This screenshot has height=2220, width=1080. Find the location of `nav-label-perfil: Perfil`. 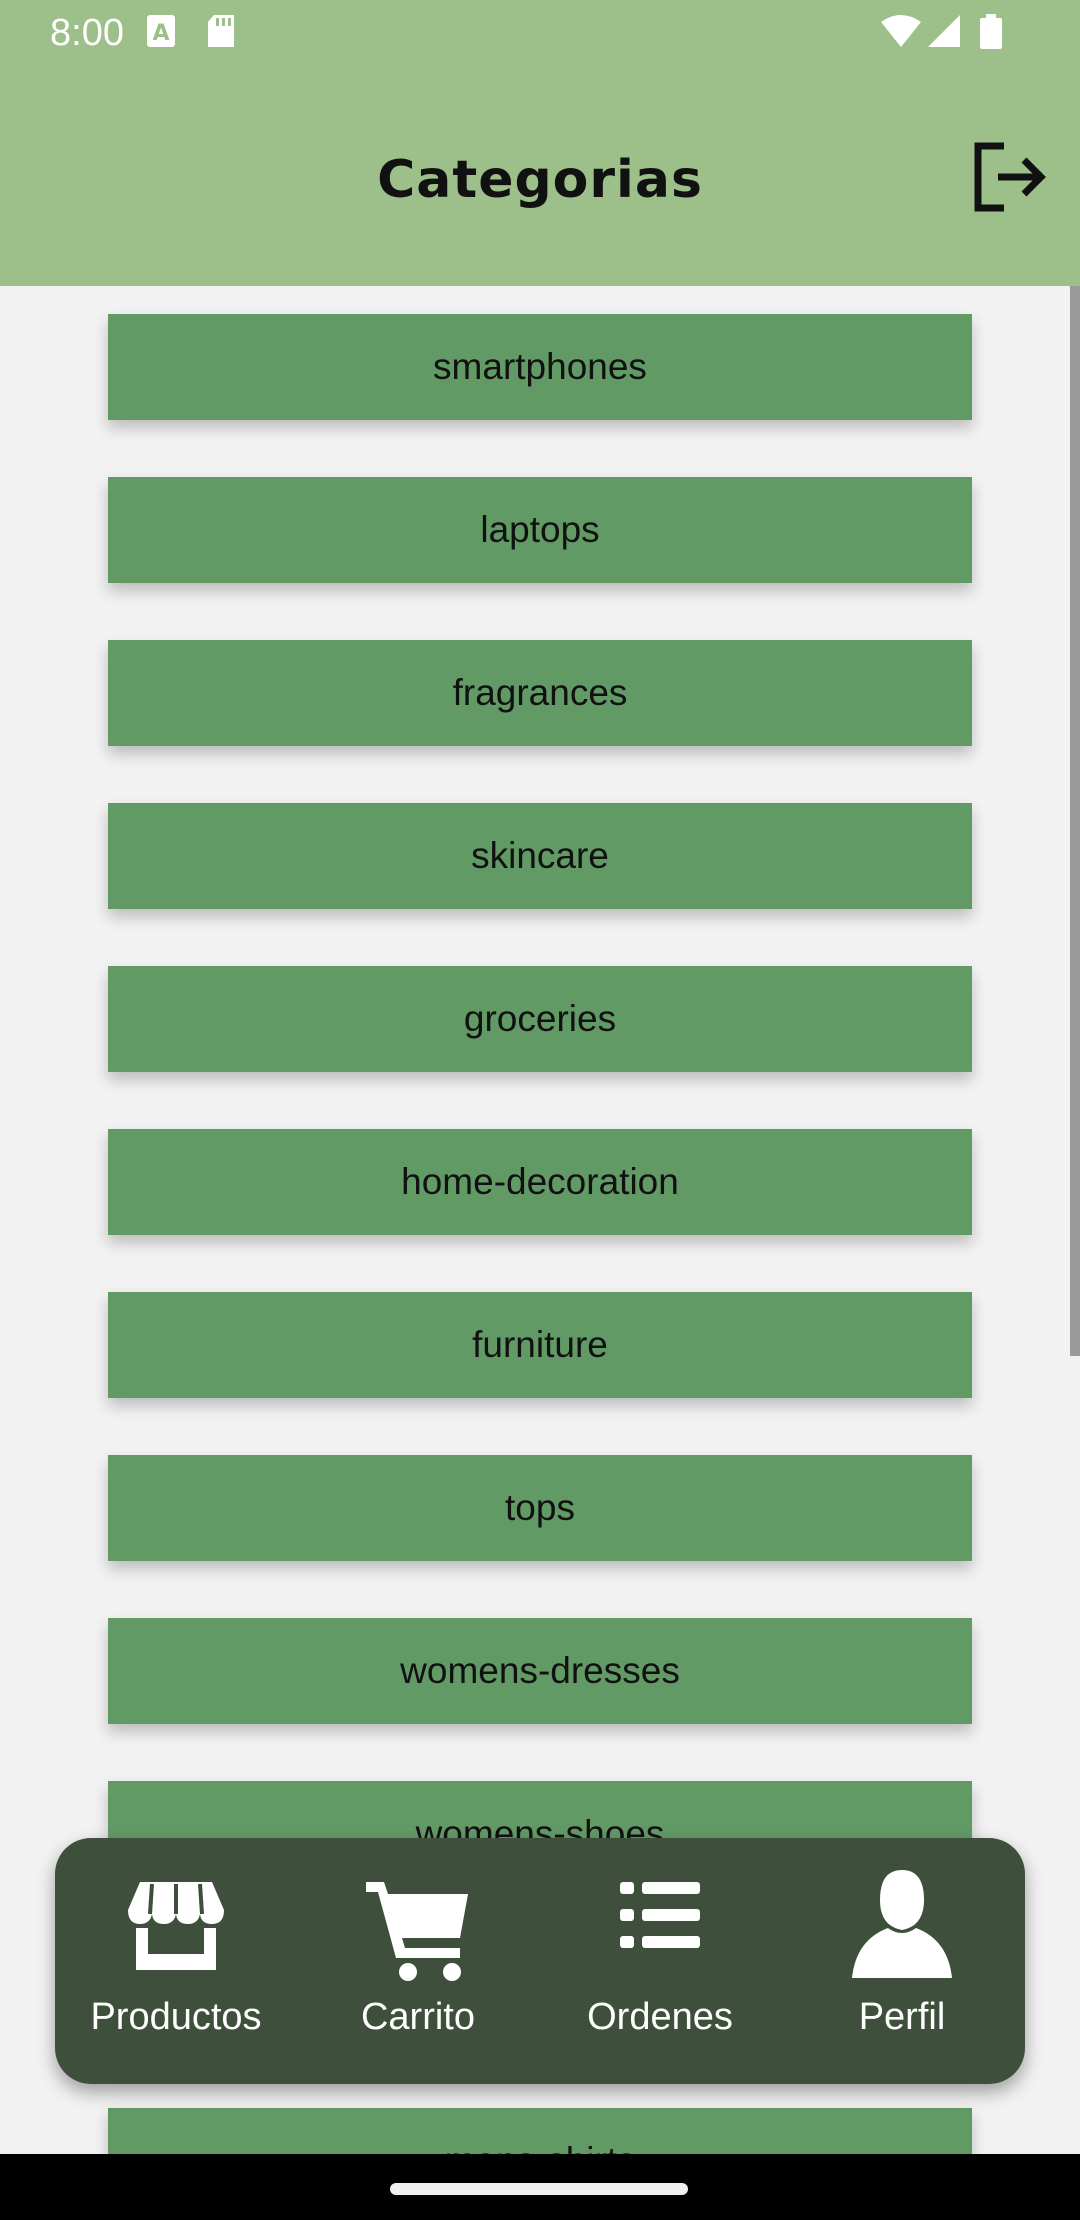

nav-label-perfil: Perfil is located at coordinates (902, 2017).